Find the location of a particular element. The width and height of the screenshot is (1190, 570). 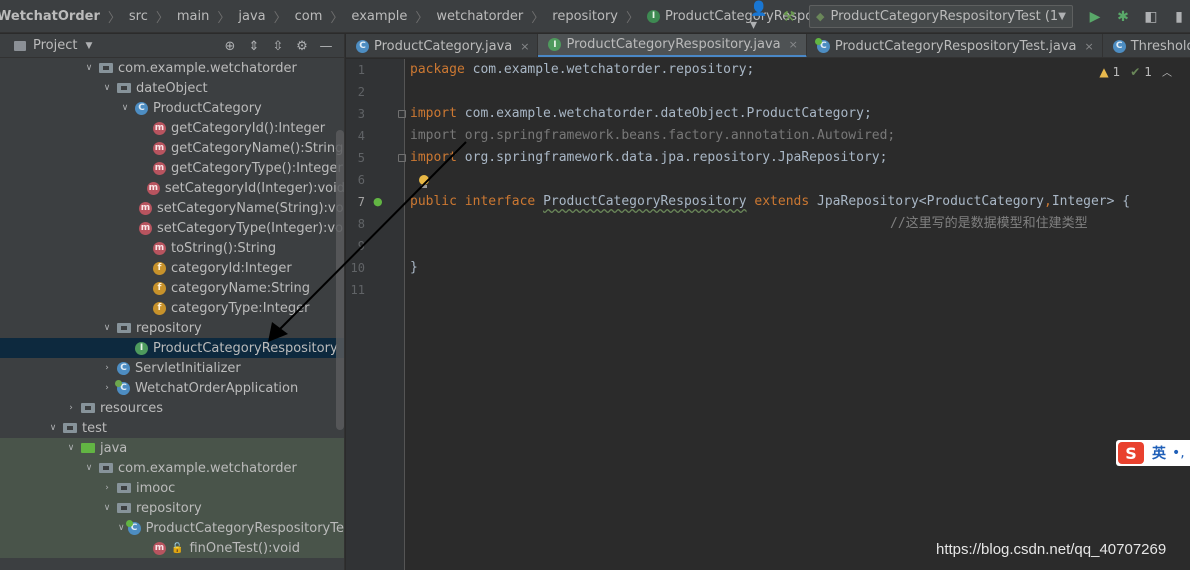

editor-tab: I ProductCategoryRespository.java × is located at coordinates (672, 45).